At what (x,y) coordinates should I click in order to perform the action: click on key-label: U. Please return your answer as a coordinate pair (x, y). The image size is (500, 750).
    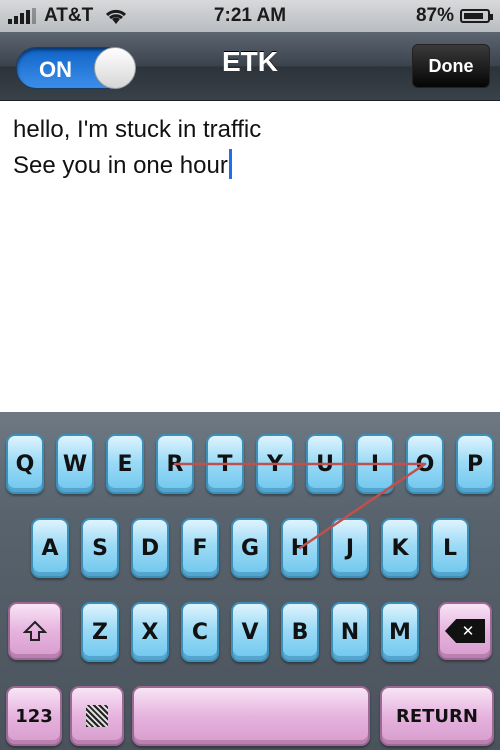
    Looking at the image, I should click on (325, 464).